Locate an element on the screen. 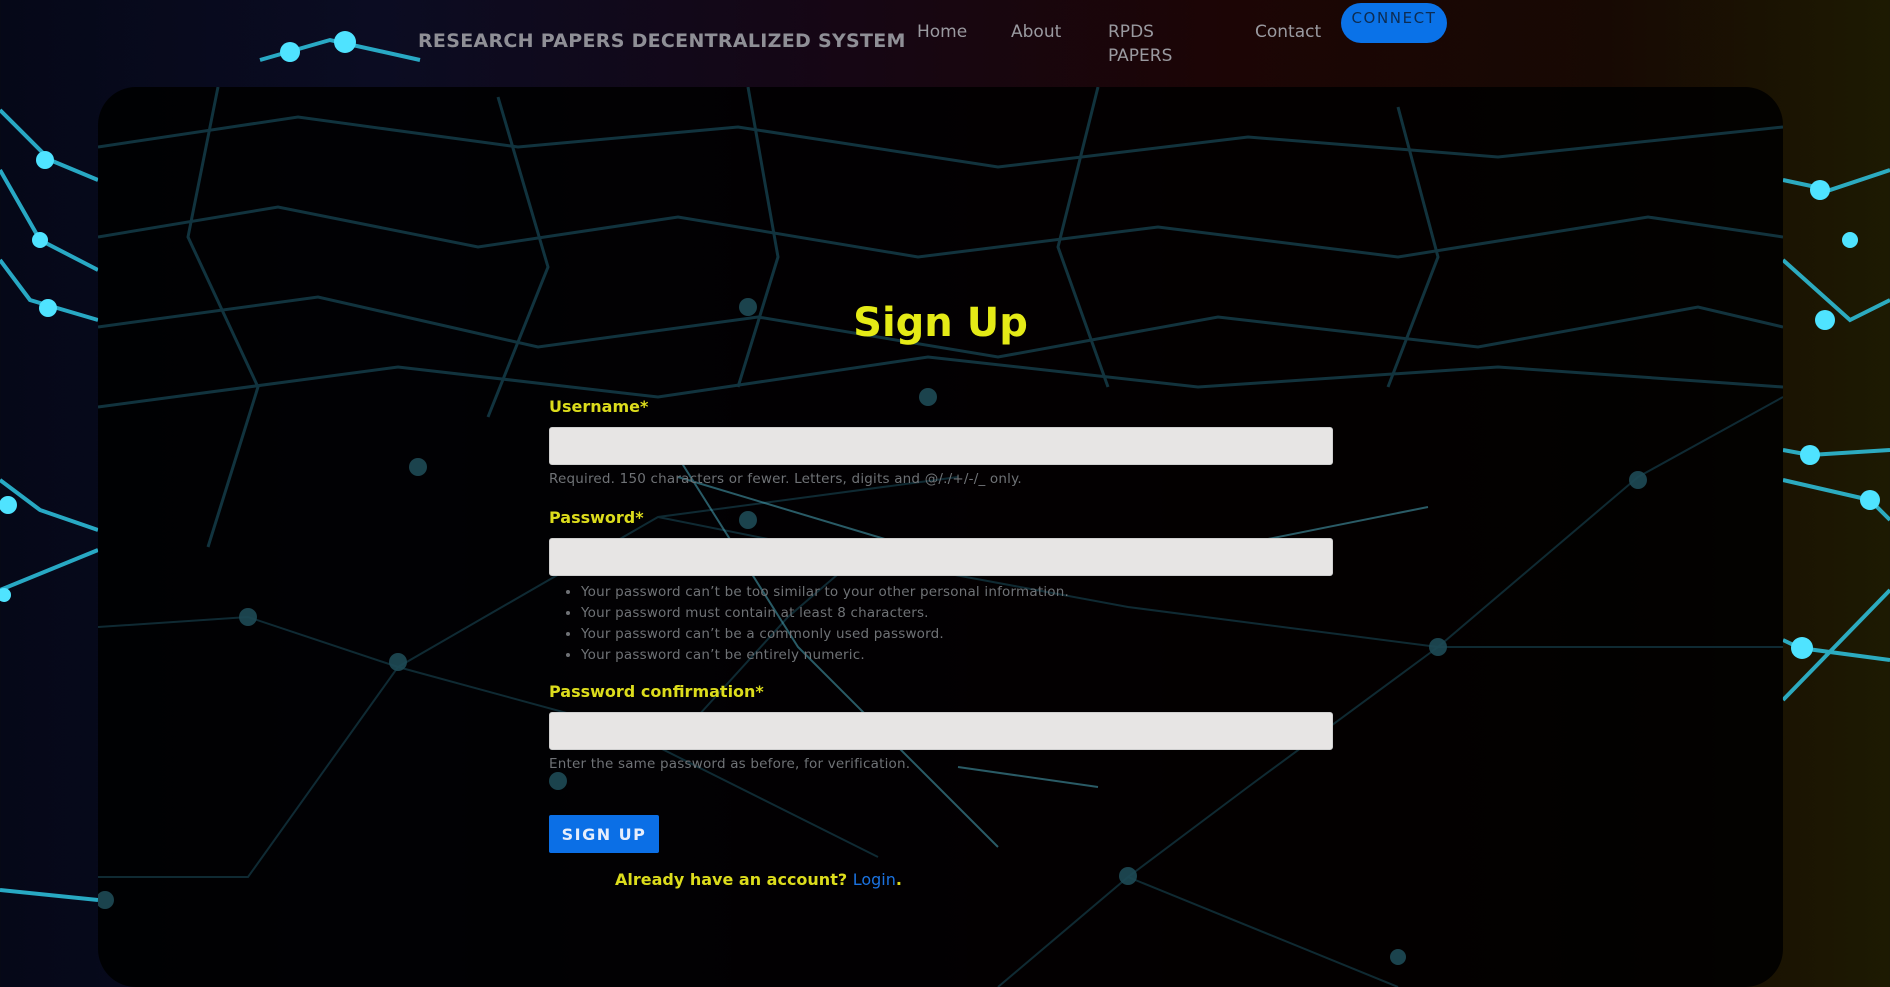 The width and height of the screenshot is (1890, 987). nav-home-link: Home is located at coordinates (942, 32).